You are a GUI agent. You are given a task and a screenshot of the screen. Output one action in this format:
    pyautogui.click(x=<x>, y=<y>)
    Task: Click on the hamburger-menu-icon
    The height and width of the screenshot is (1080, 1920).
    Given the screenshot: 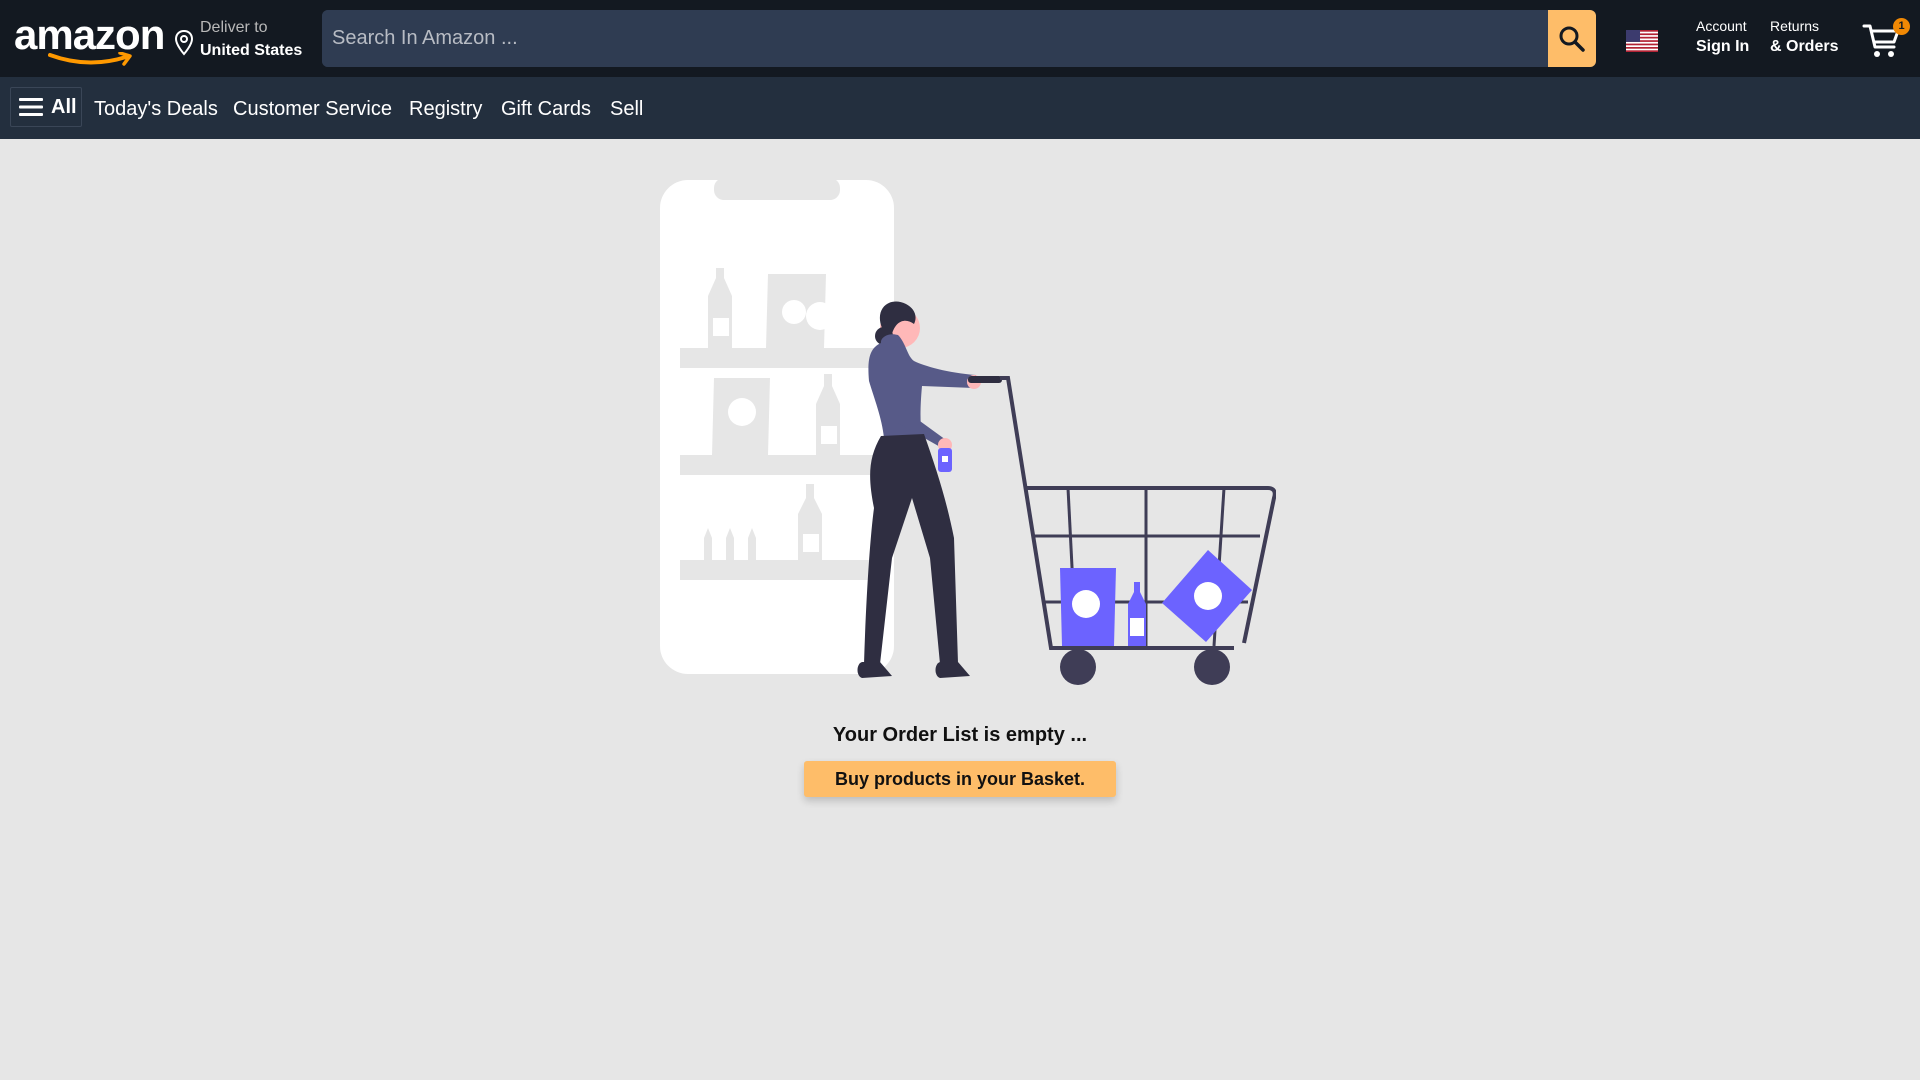 What is the action you would take?
    pyautogui.click(x=31, y=107)
    